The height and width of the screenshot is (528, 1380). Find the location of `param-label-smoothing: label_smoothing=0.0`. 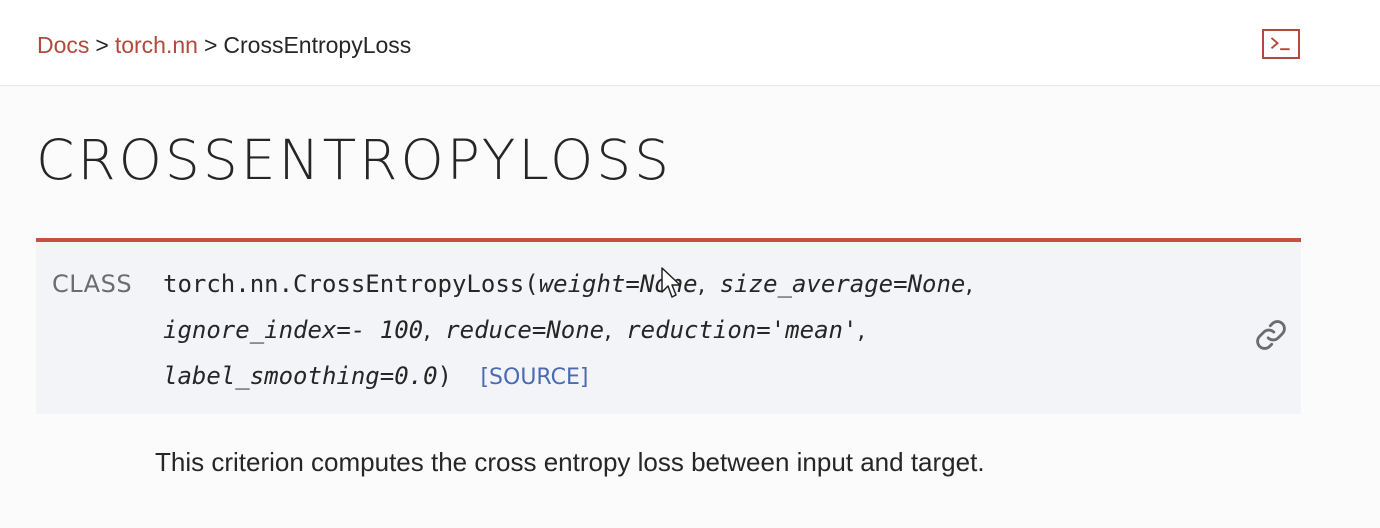

param-label-smoothing: label_smoothing=0.0 is located at coordinates (300, 376).